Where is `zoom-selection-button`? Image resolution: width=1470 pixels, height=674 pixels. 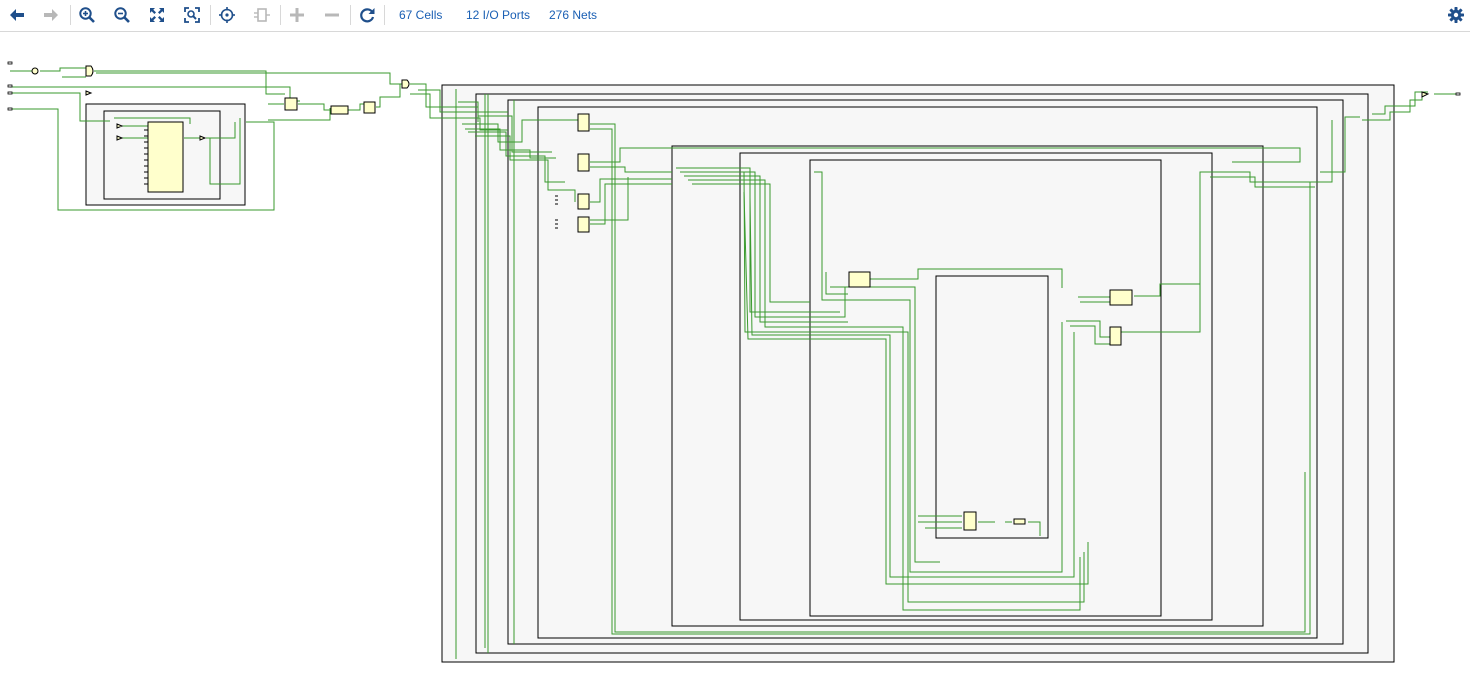 zoom-selection-button is located at coordinates (192, 15).